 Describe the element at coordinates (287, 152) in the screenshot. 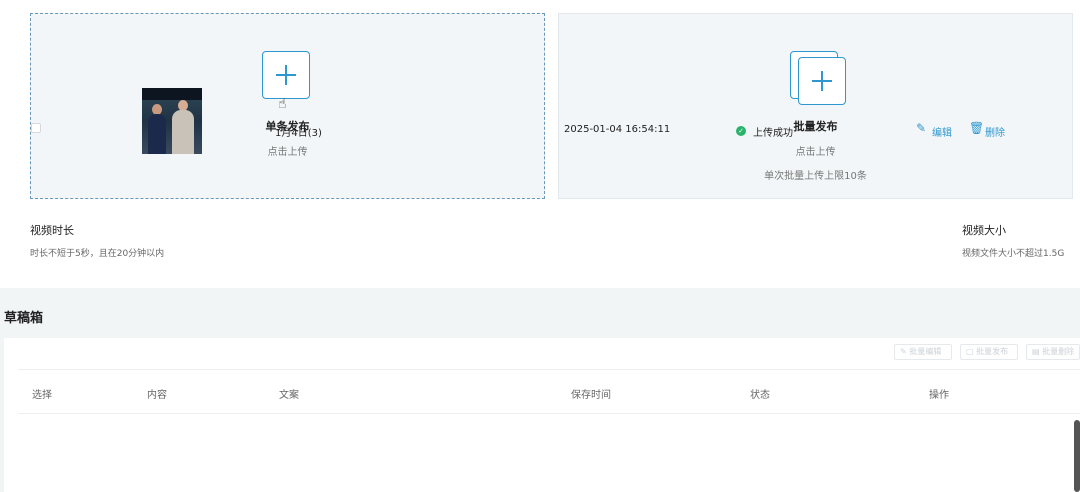

I see `single-upload-subtitle: 点击上传` at that location.